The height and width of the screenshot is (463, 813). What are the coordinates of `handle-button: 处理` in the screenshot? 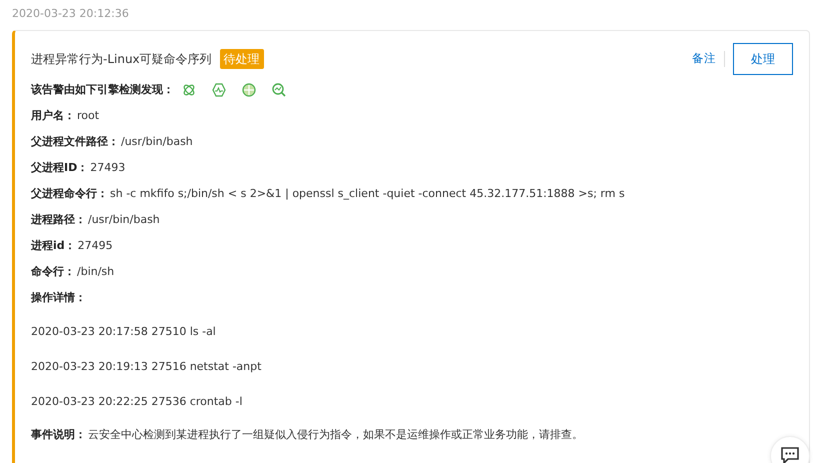 It's located at (763, 59).